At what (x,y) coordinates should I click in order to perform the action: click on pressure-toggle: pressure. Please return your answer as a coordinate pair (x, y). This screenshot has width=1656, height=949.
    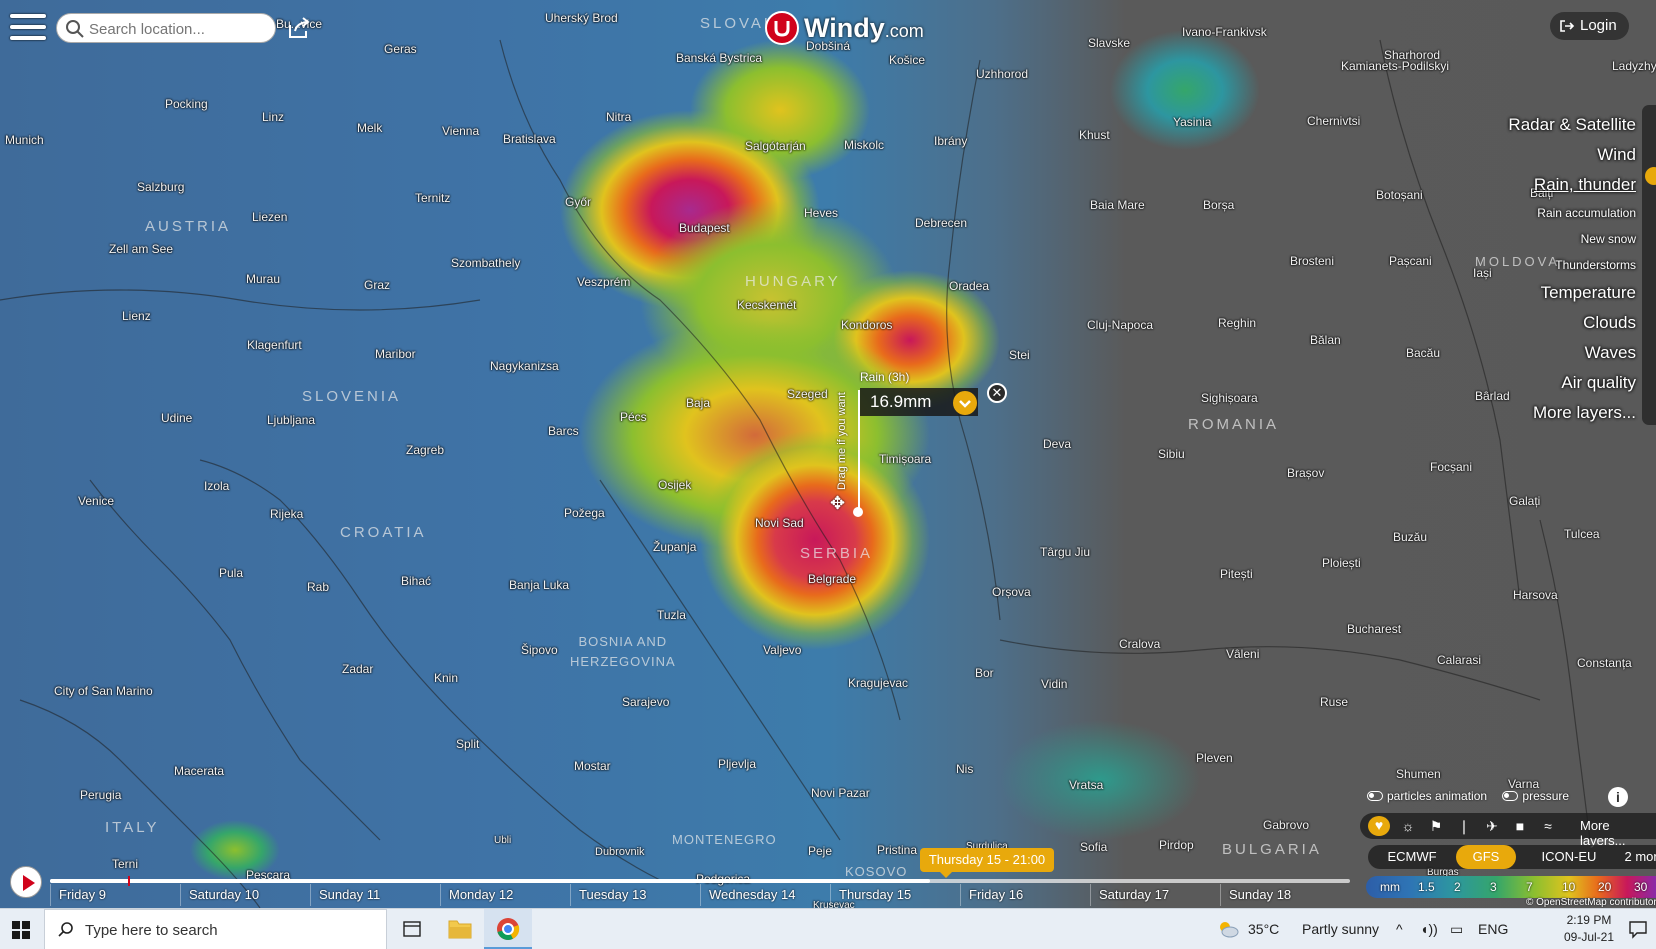
    Looking at the image, I should click on (1535, 796).